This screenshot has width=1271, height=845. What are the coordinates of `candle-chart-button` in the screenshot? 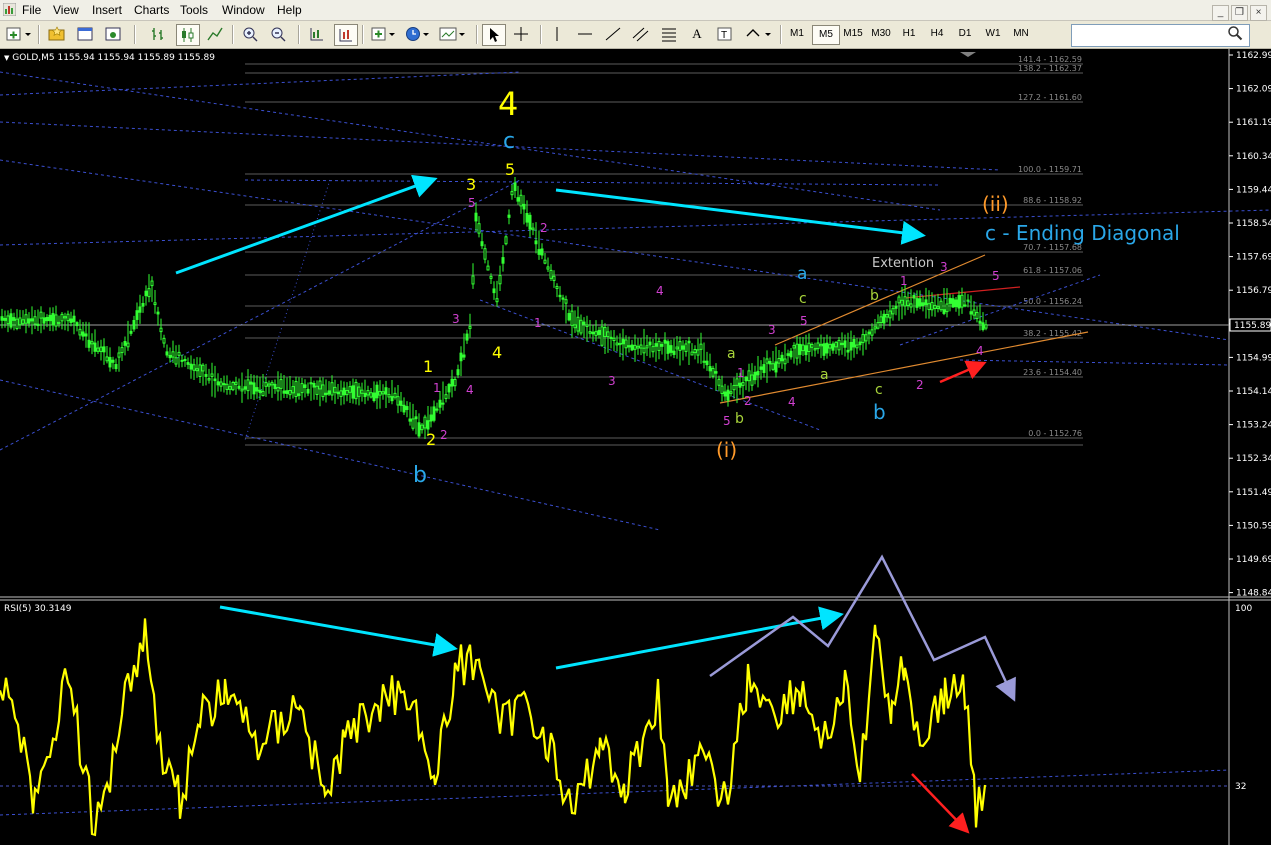 It's located at (188, 35).